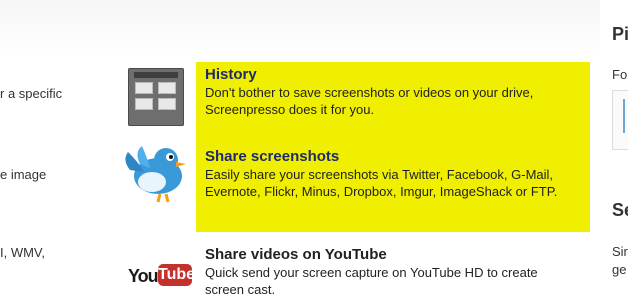 Image resolution: width=628 pixels, height=303 pixels. What do you see at coordinates (143, 276) in the screenshot?
I see `youtube-logo-you: You` at bounding box center [143, 276].